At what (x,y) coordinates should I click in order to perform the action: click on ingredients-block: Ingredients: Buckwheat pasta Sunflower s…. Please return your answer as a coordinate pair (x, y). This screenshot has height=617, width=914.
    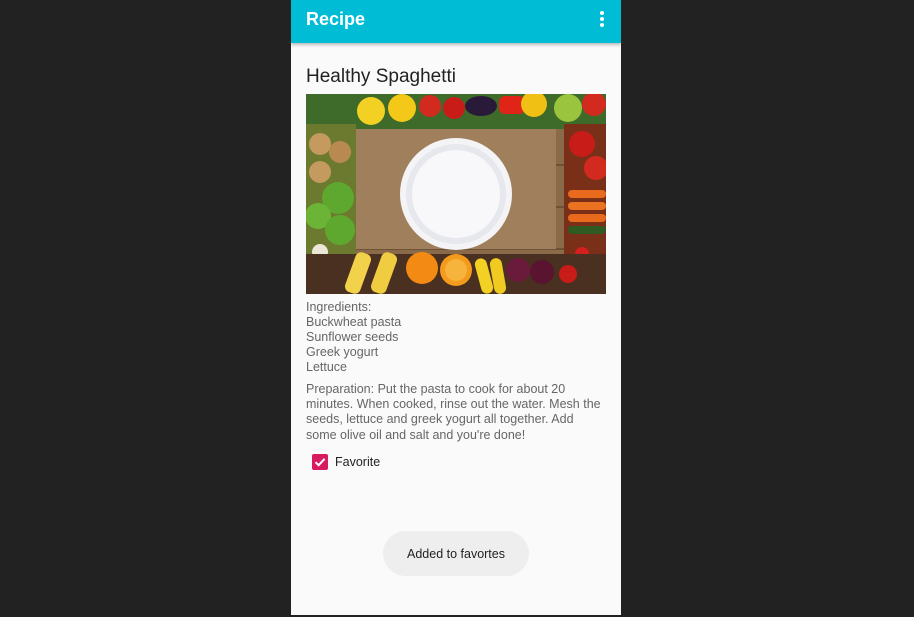
    Looking at the image, I should click on (456, 337).